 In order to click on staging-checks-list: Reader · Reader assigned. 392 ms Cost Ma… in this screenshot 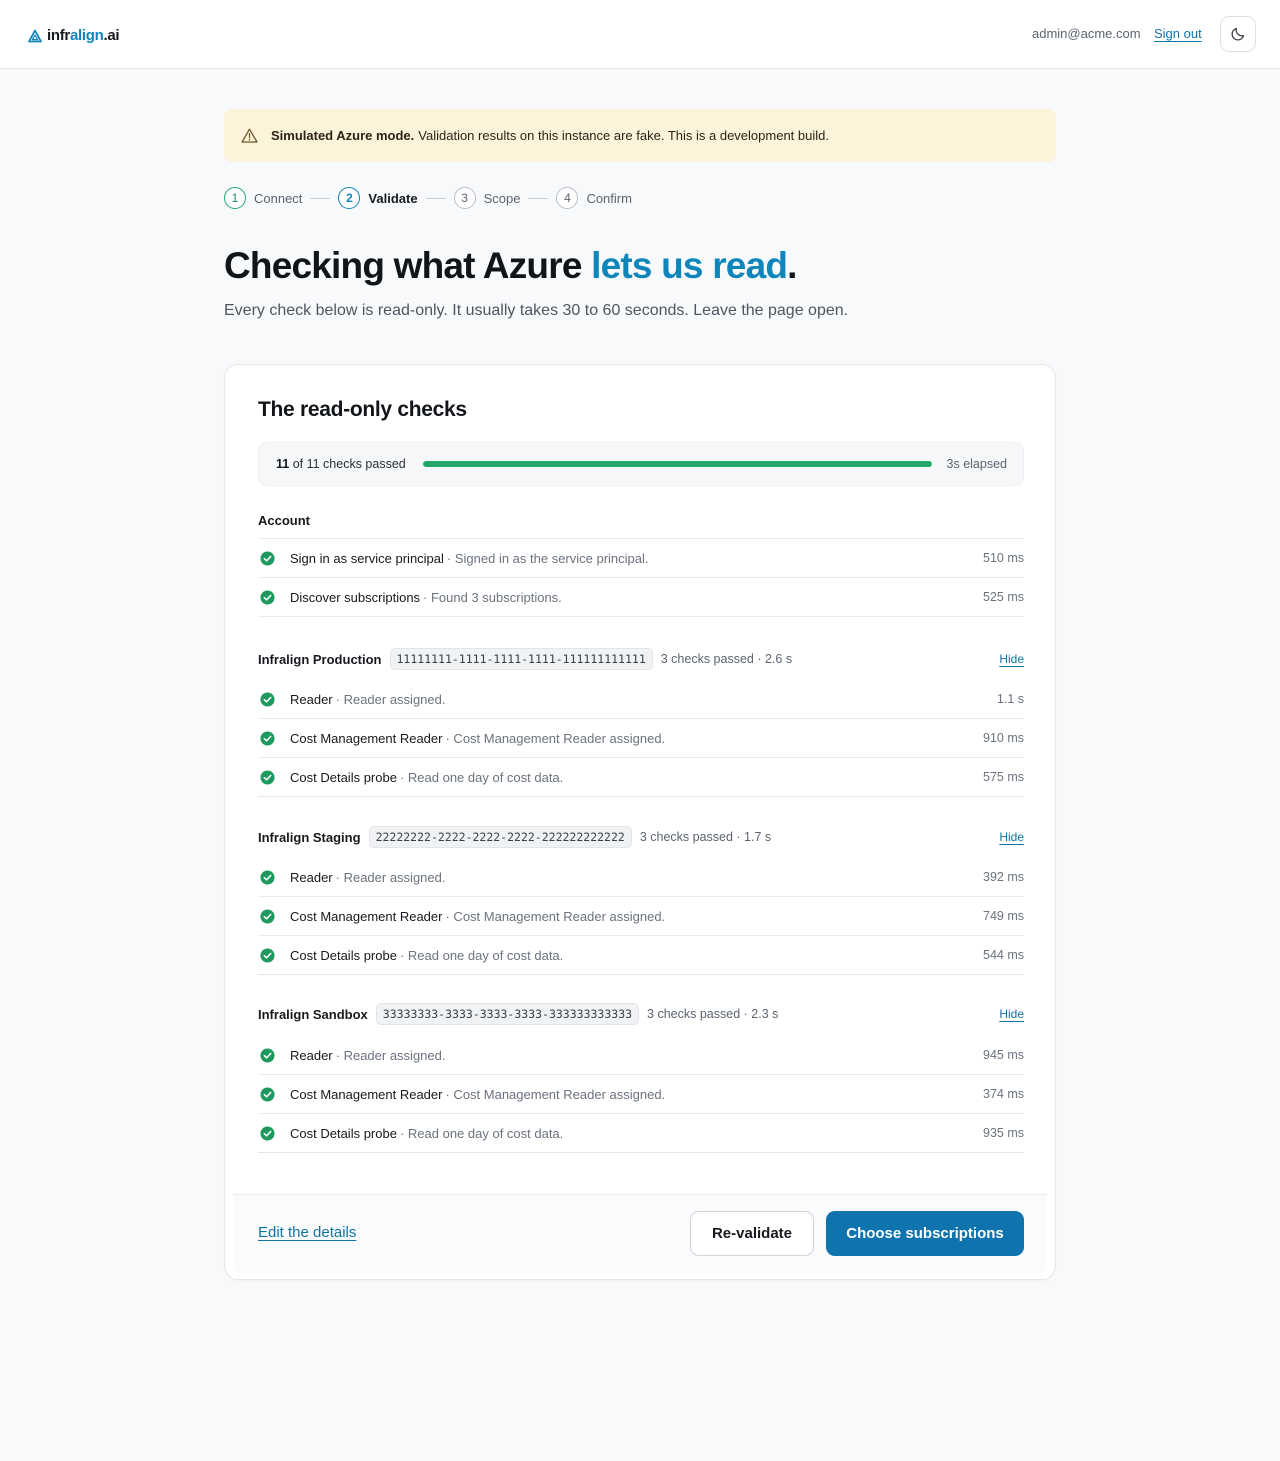, I will do `click(641, 916)`.